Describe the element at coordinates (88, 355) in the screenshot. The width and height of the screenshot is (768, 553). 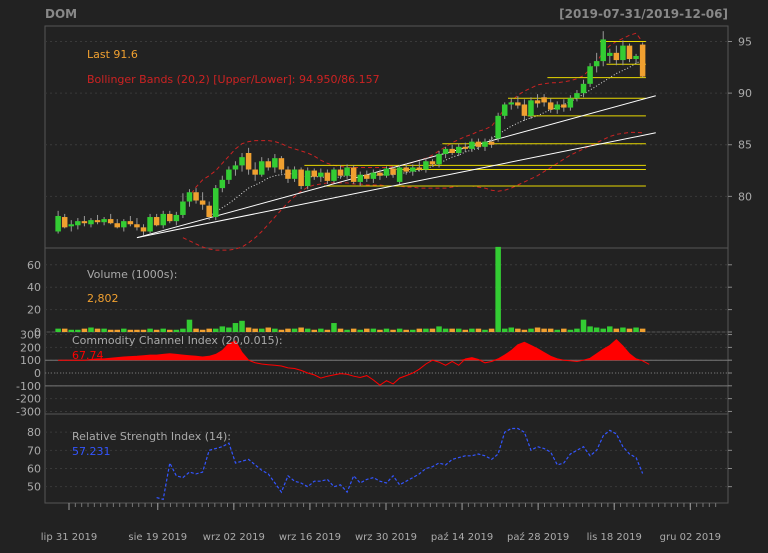
I see `cci-last-value: 67.74` at that location.